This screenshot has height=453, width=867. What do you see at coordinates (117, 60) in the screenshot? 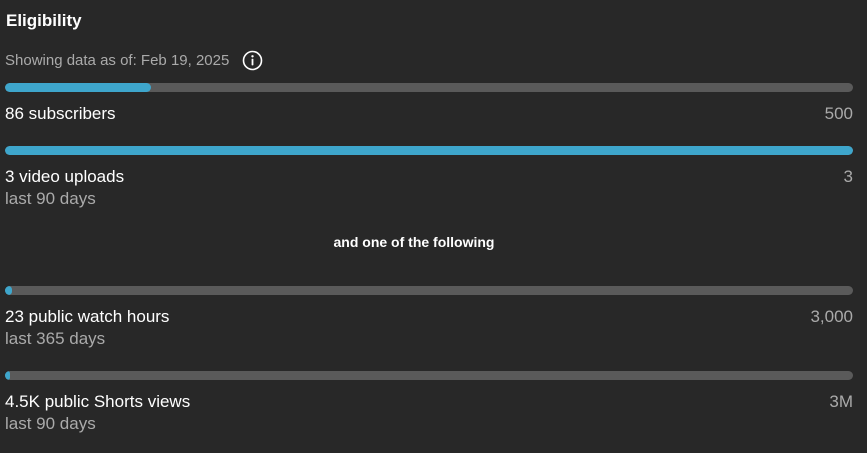
I see `data-as-of-text: Showing data as of: Feb 19, 2025` at bounding box center [117, 60].